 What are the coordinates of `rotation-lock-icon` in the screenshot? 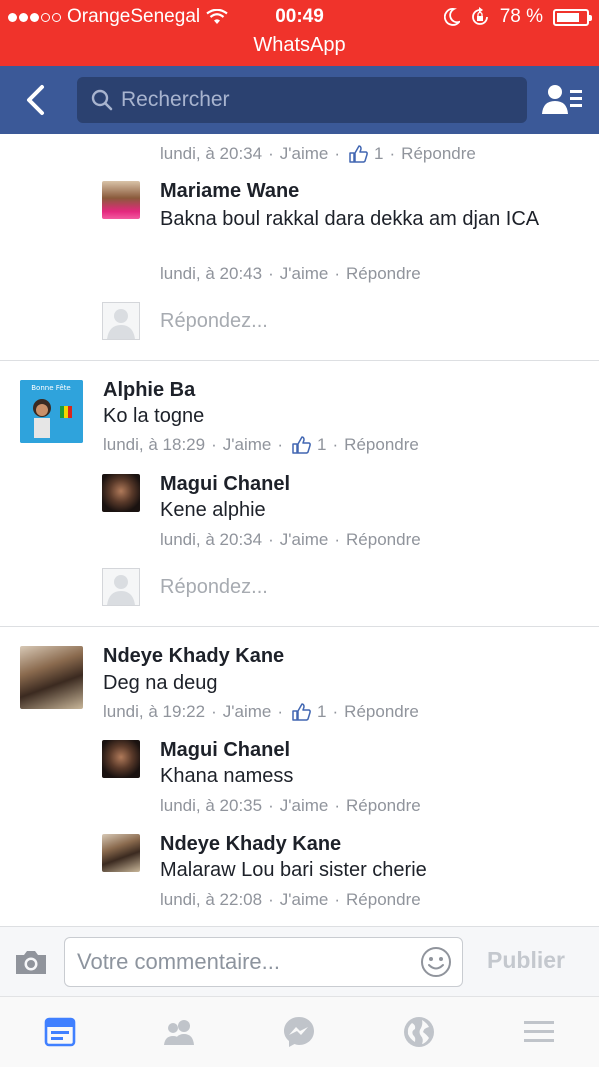 It's located at (479, 16).